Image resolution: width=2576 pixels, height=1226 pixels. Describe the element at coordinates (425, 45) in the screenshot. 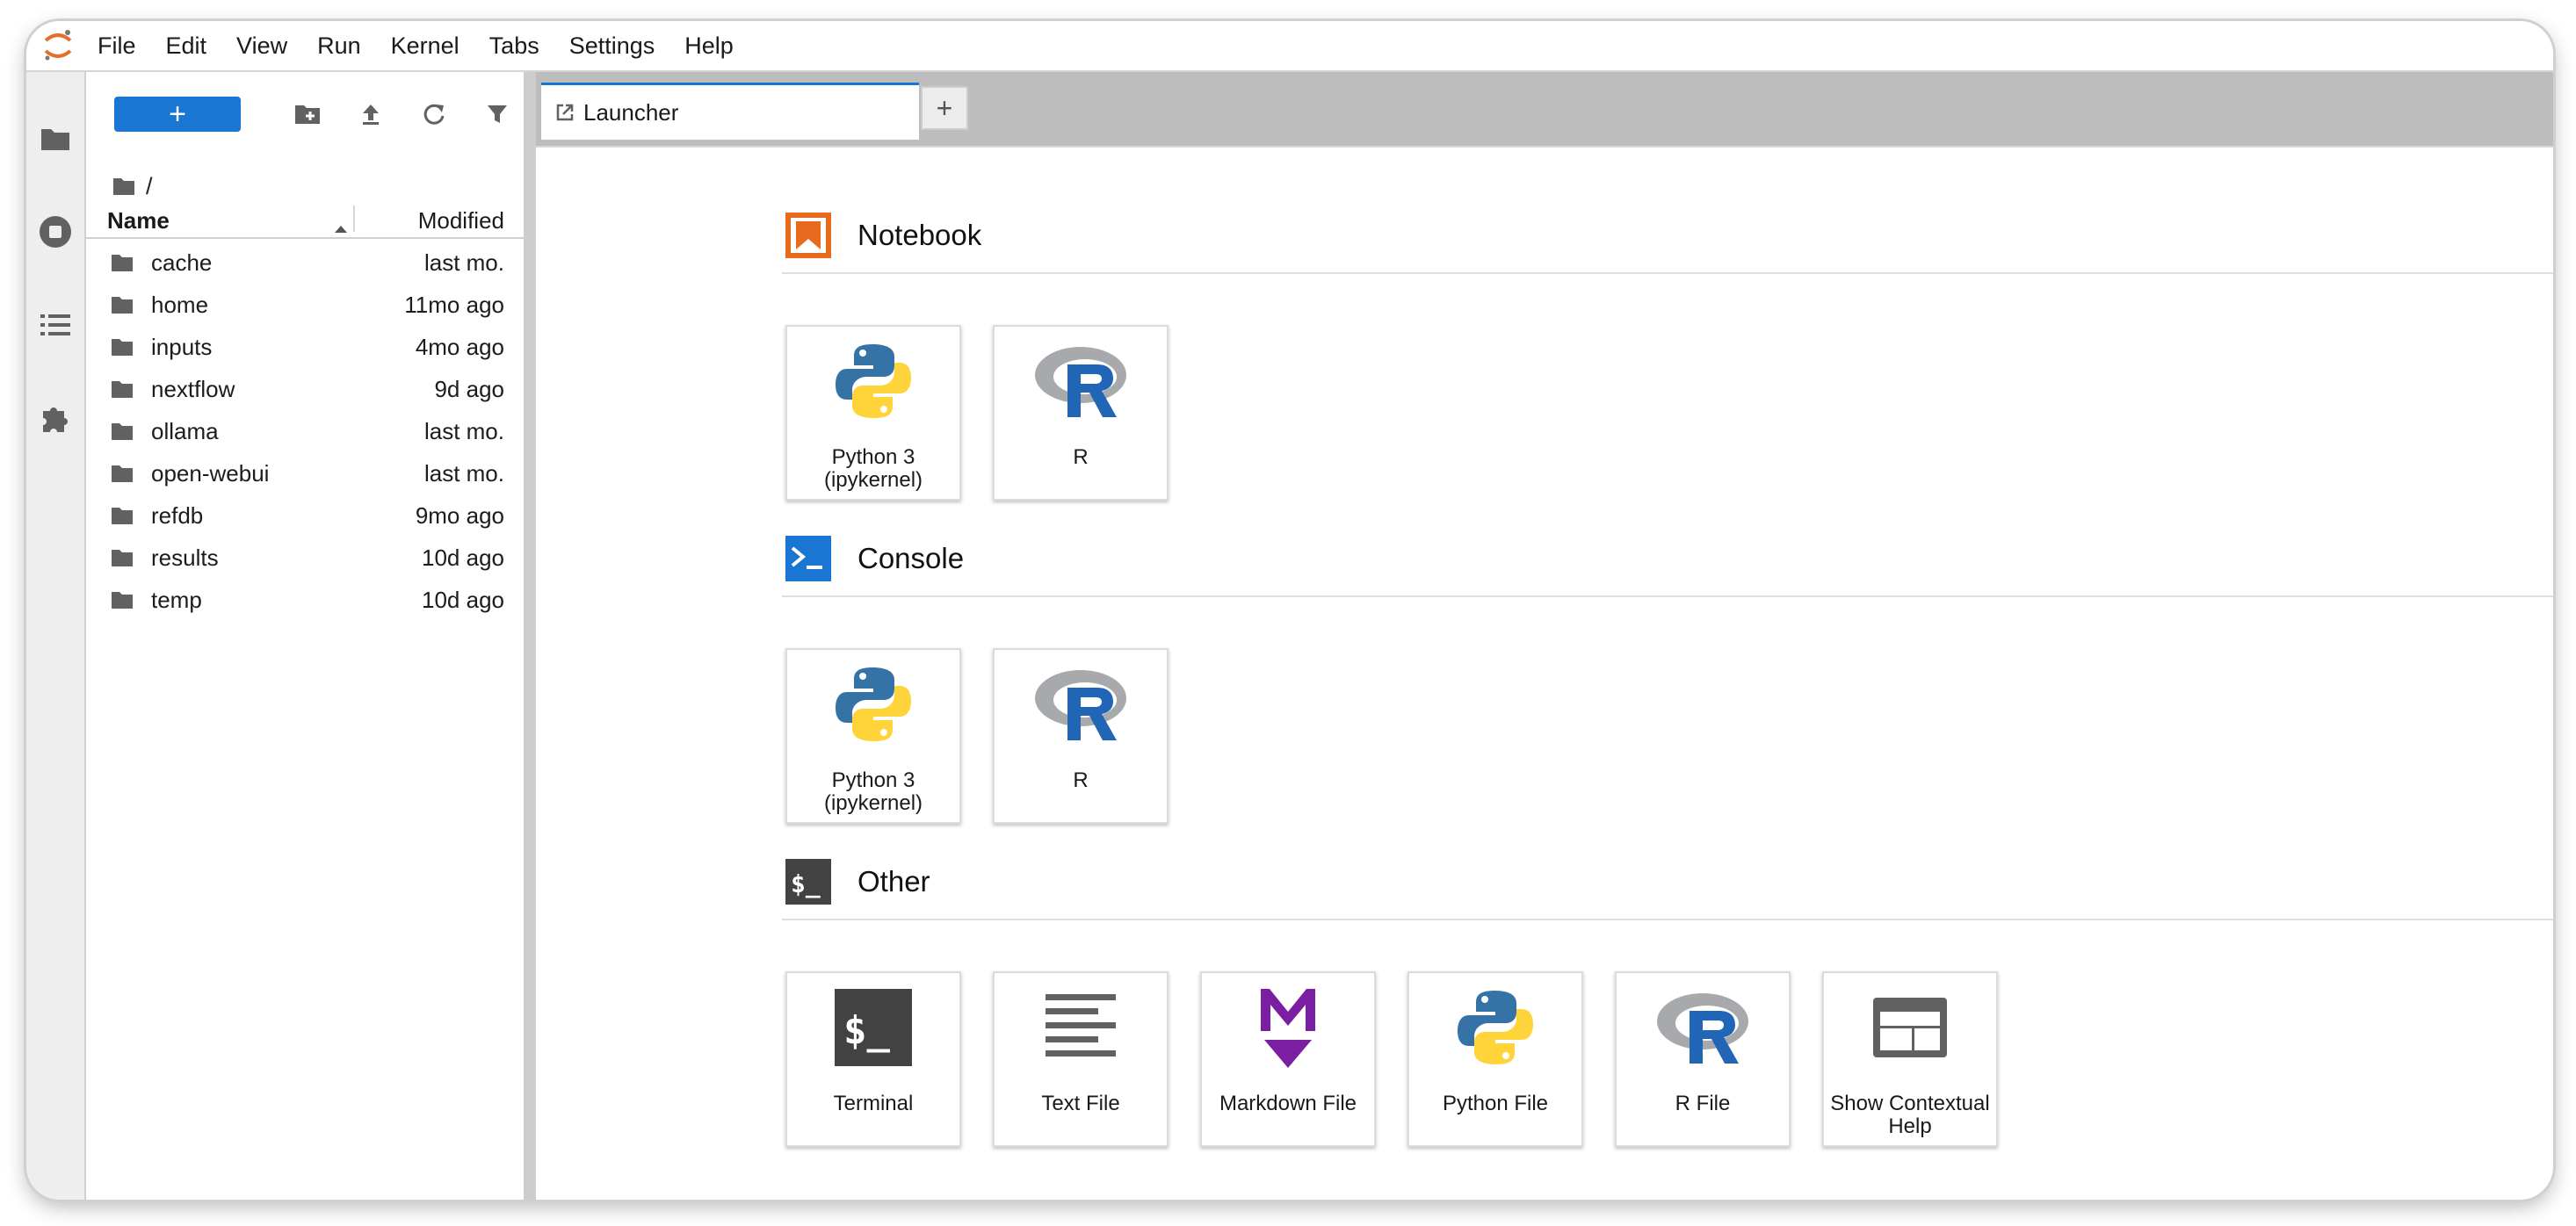

I see `menu-kernel: Kernel` at that location.